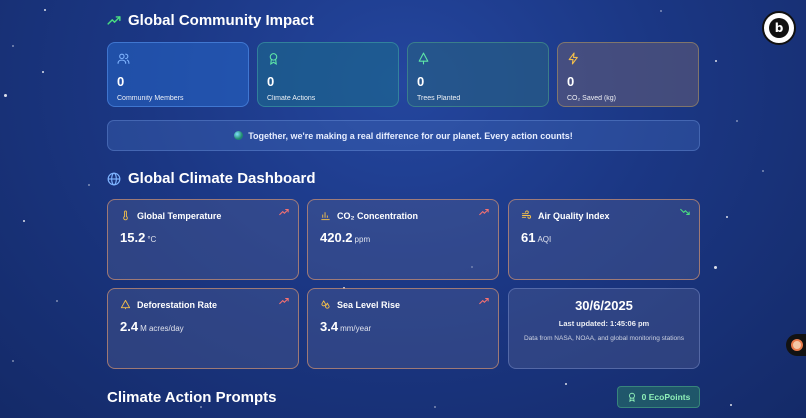  Describe the element at coordinates (423, 58) in the screenshot. I see `tree-icon` at that location.